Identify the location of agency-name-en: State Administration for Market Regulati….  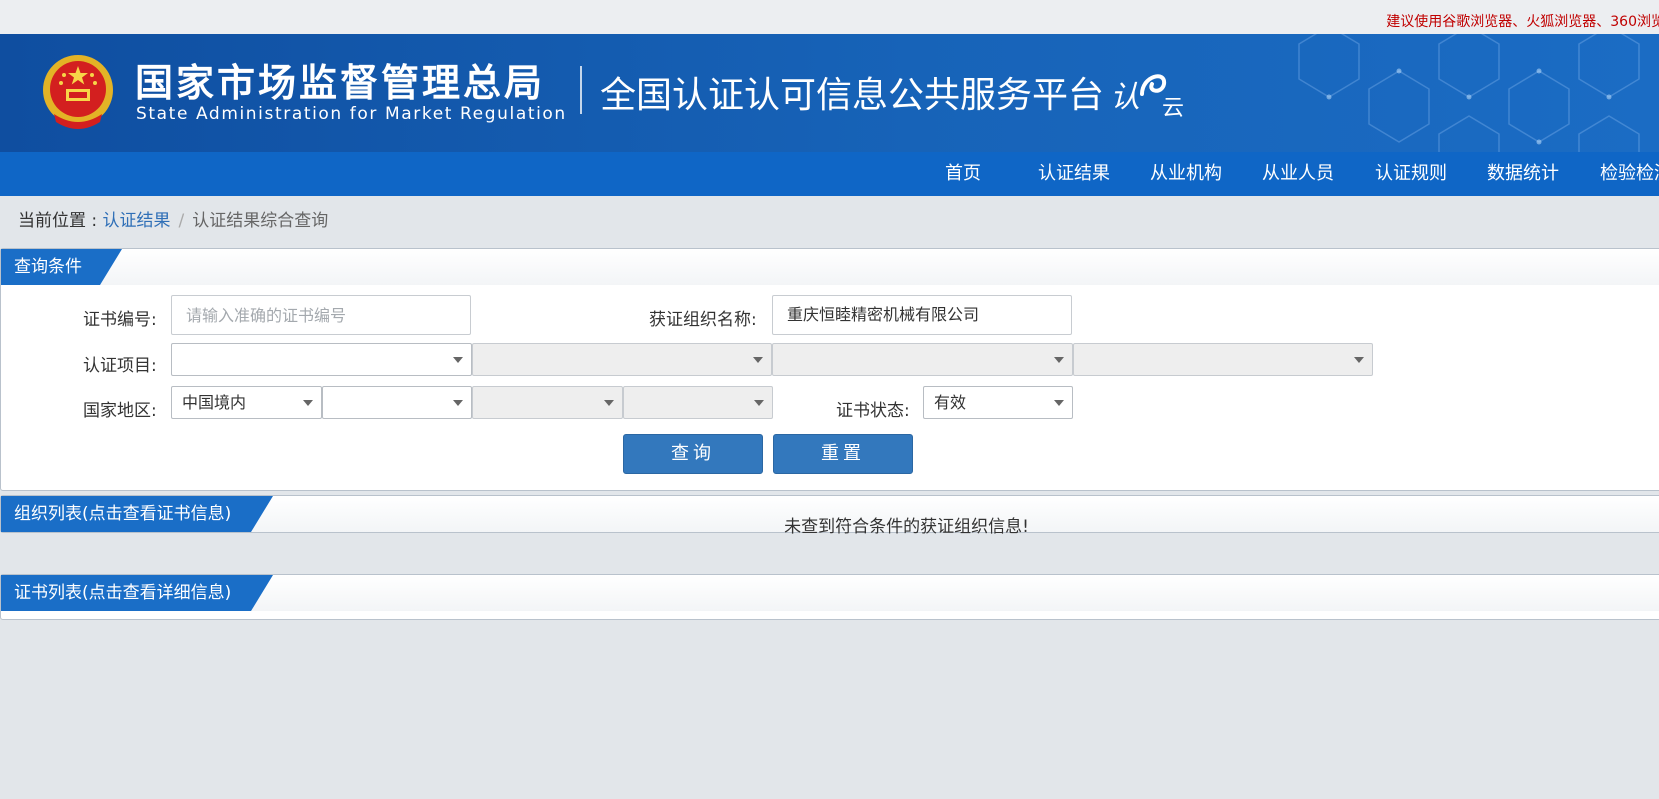
(351, 114).